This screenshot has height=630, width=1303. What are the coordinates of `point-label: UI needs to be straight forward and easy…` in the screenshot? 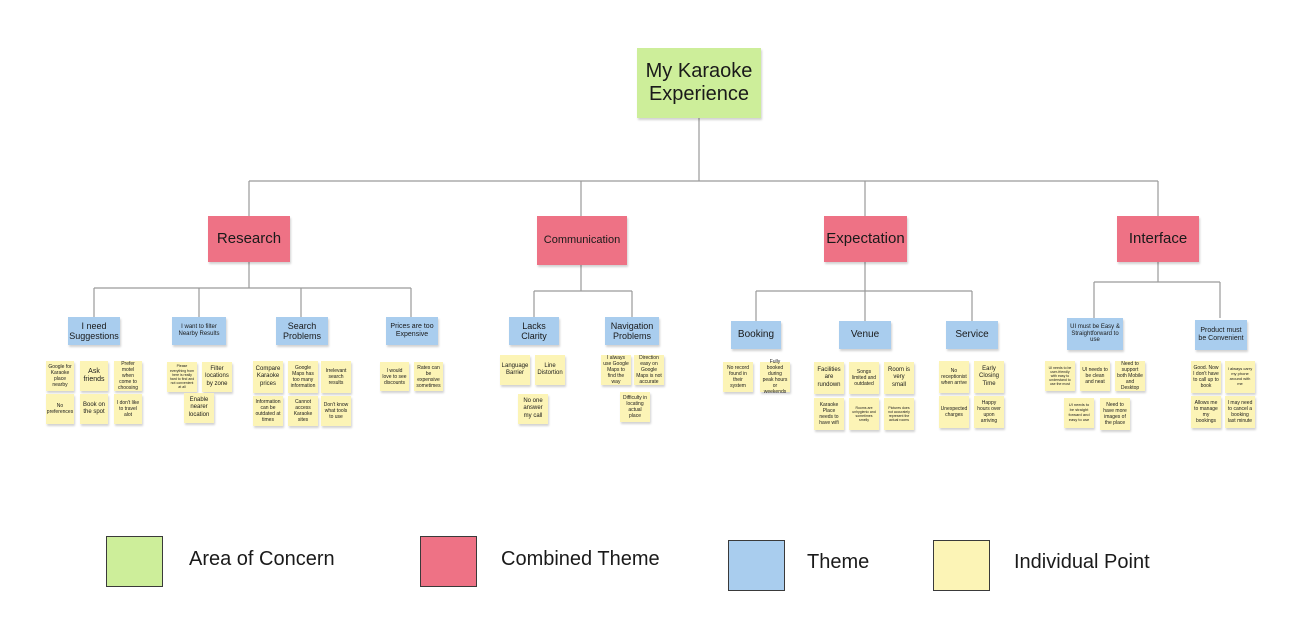 It's located at (1079, 412).